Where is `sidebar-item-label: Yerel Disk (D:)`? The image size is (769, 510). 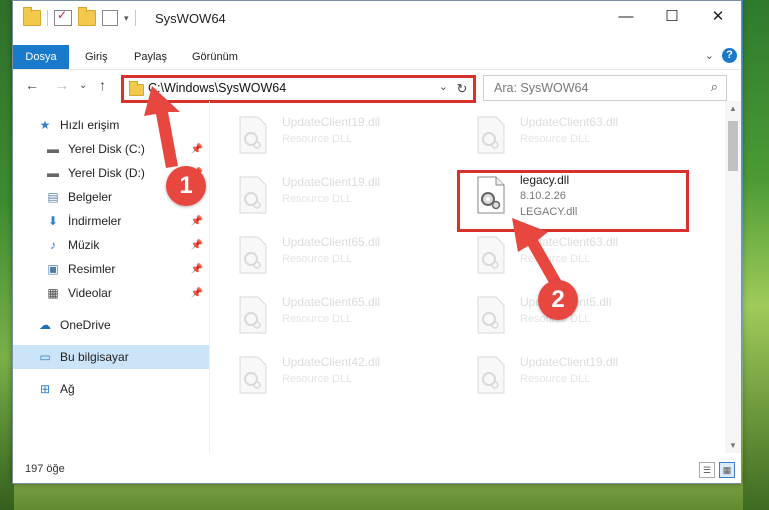
sidebar-item-label: Yerel Disk (D:) is located at coordinates (106, 173).